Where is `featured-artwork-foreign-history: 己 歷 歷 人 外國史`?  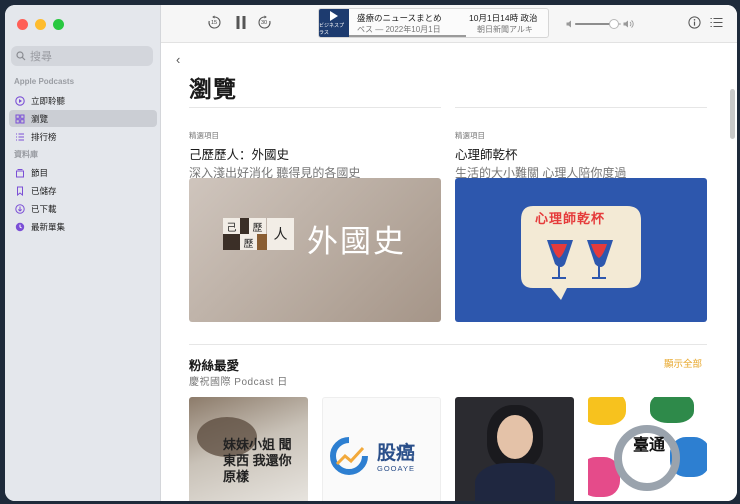
featured-artwork-foreign-history: 己 歷 歷 人 外國史 is located at coordinates (315, 250).